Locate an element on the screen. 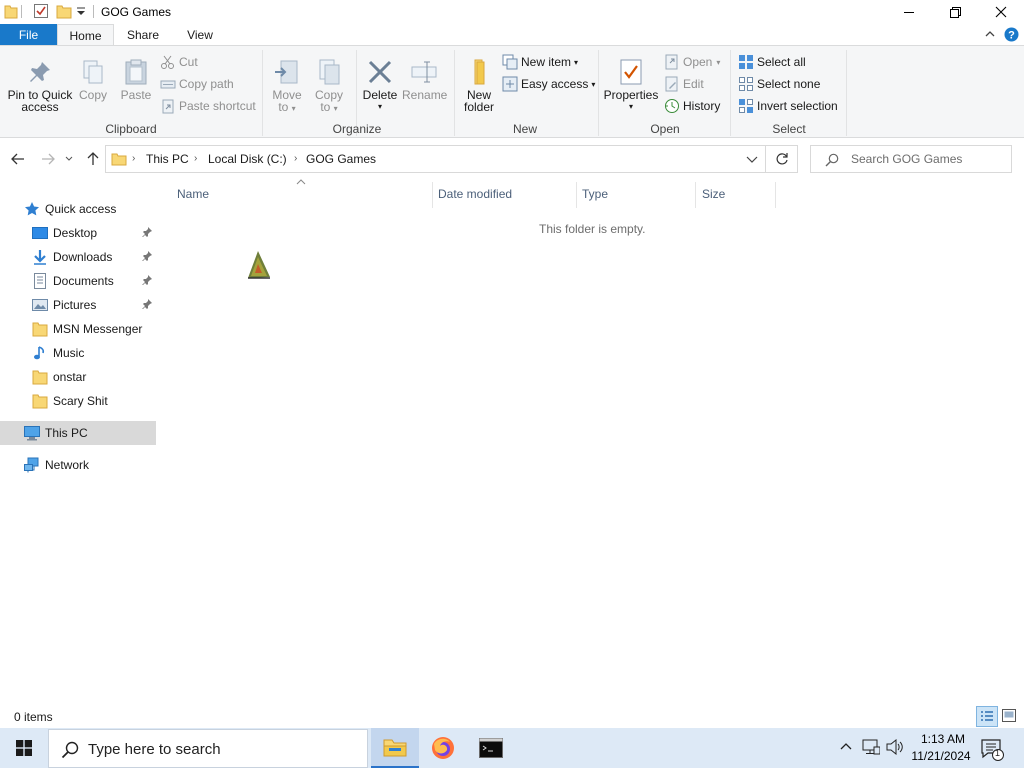 This screenshot has height=768, width=1024. nav-this-pc: This PC is located at coordinates (78, 433).